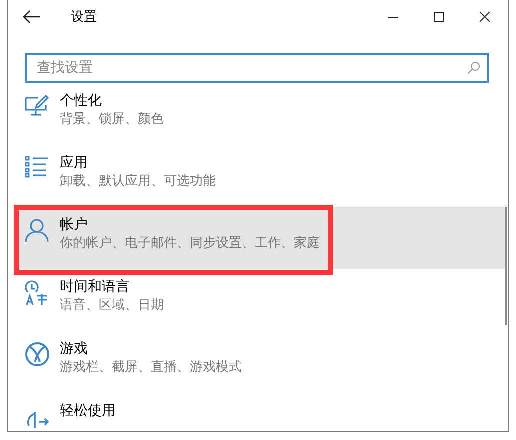  Describe the element at coordinates (259, 114) in the screenshot. I see `settings-item: 个性化 背景、锁屏、颜色` at that location.